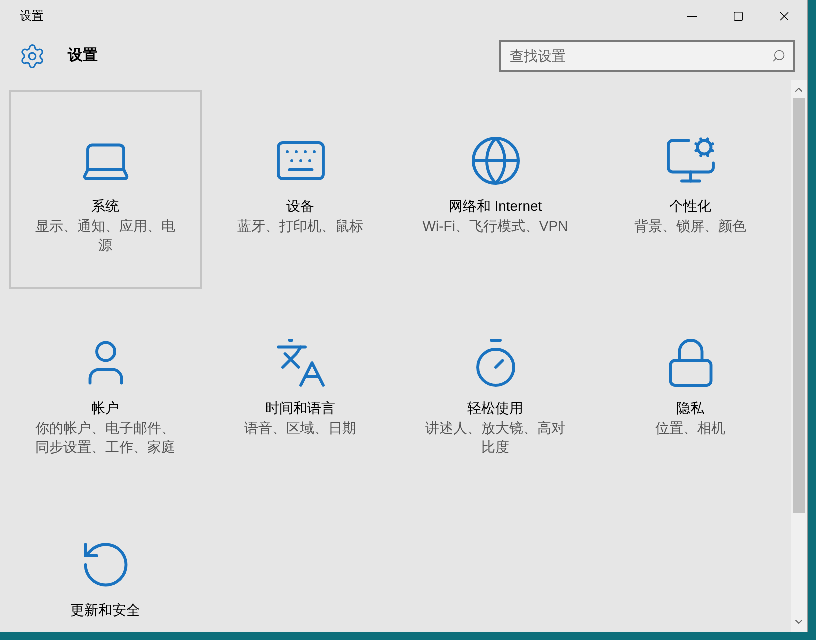 Image resolution: width=816 pixels, height=640 pixels. What do you see at coordinates (738, 16) in the screenshot?
I see `maximize-icon` at bounding box center [738, 16].